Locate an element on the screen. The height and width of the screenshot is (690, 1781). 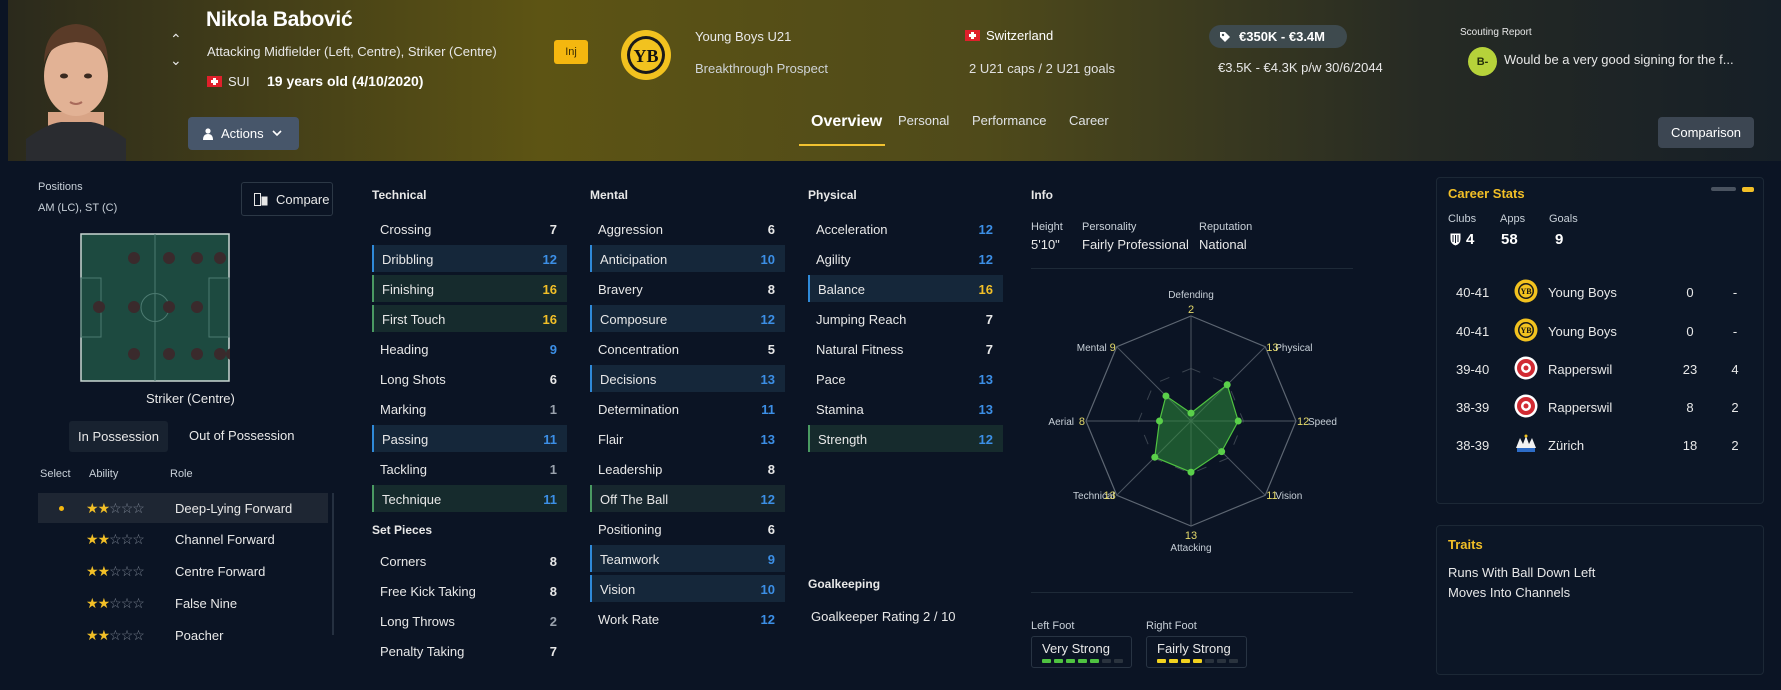
attribute-row-work-rate: Work Rate 12 is located at coordinates (687, 618).